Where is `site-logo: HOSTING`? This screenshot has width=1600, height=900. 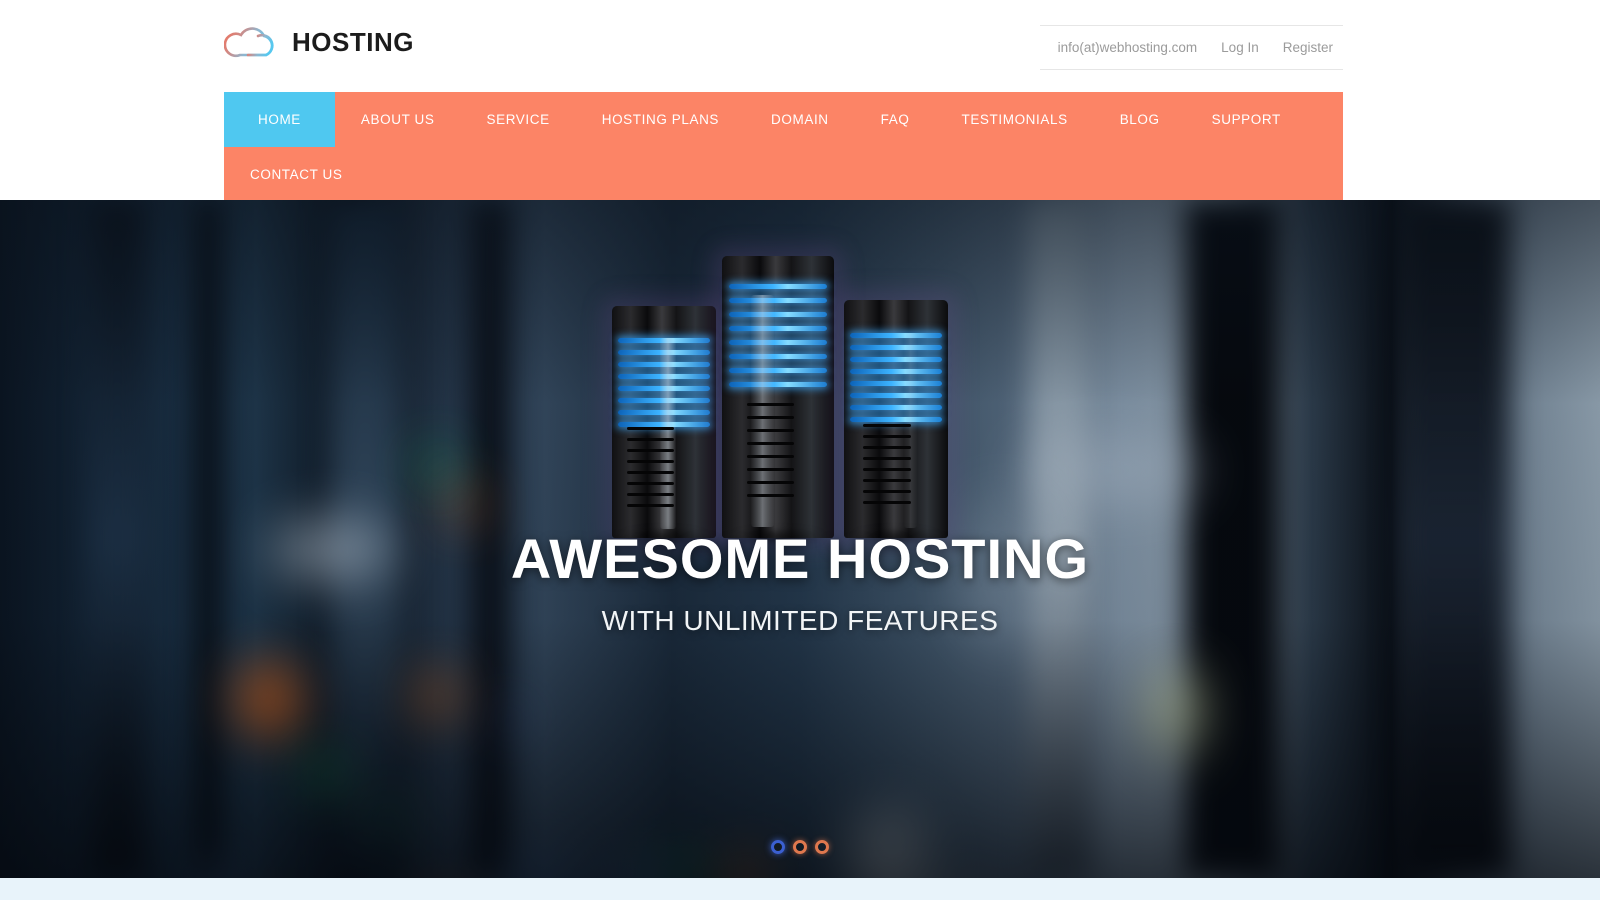 site-logo: HOSTING is located at coordinates (319, 42).